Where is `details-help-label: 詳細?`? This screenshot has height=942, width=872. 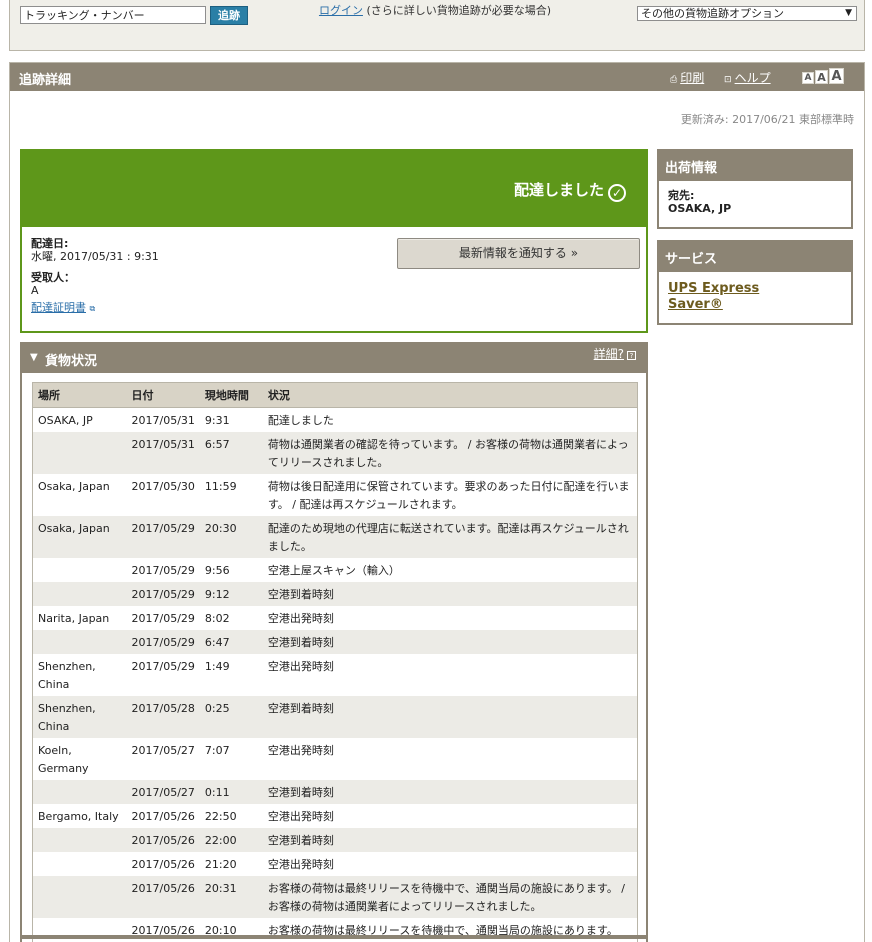 details-help-label: 詳細? is located at coordinates (608, 354).